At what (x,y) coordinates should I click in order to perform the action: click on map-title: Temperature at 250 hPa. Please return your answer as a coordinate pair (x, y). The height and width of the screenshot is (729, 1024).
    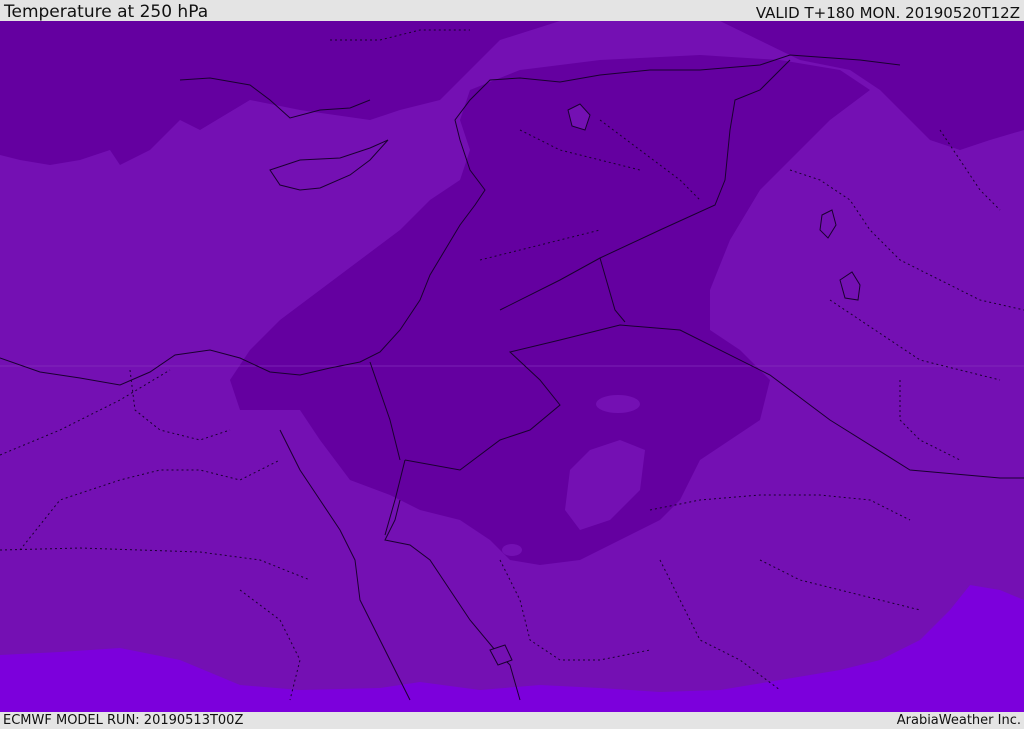
    Looking at the image, I should click on (106, 12).